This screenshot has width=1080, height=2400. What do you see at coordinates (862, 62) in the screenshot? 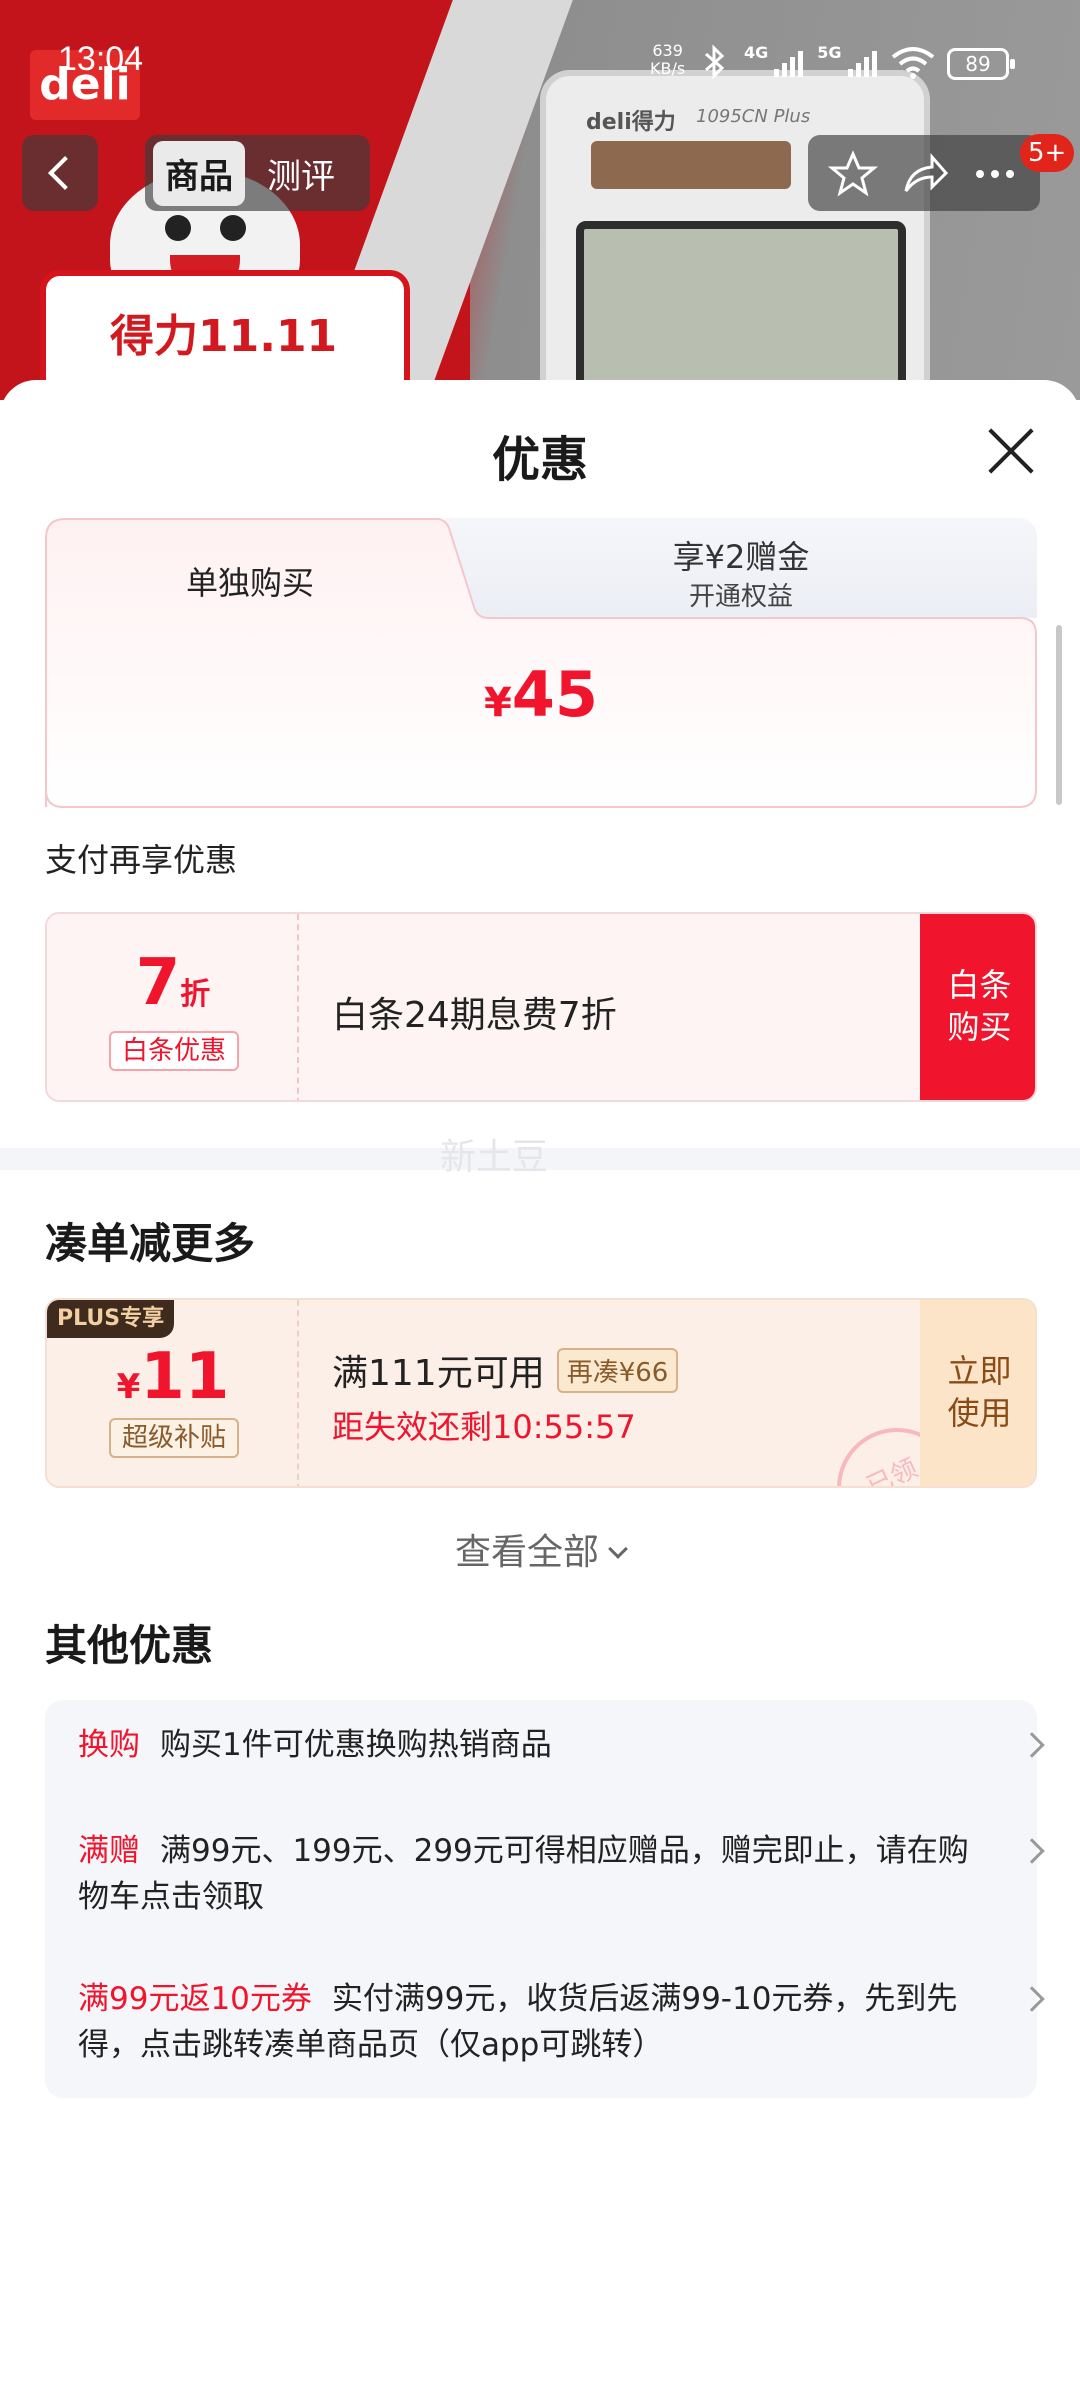
I see `signal-5g-icon` at bounding box center [862, 62].